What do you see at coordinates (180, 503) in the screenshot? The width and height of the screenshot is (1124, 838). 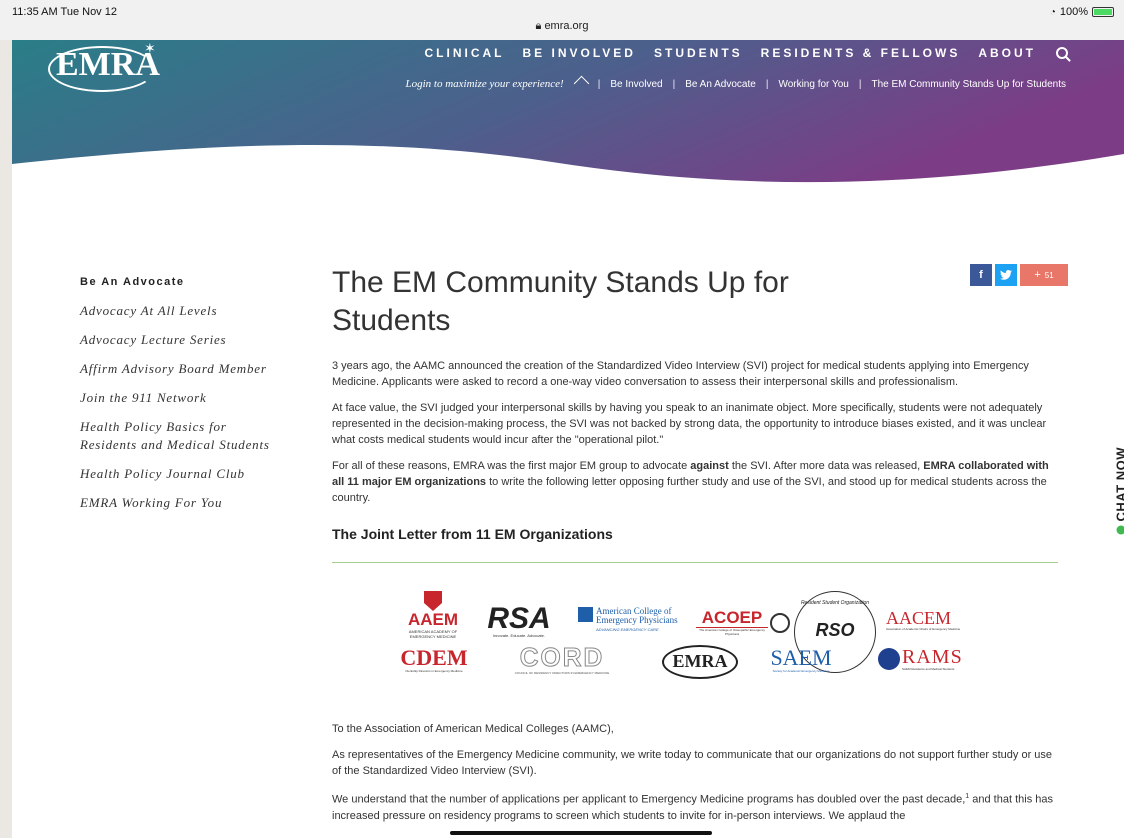 I see `sidebar-item-working-for-you: EMRA Working For You` at bounding box center [180, 503].